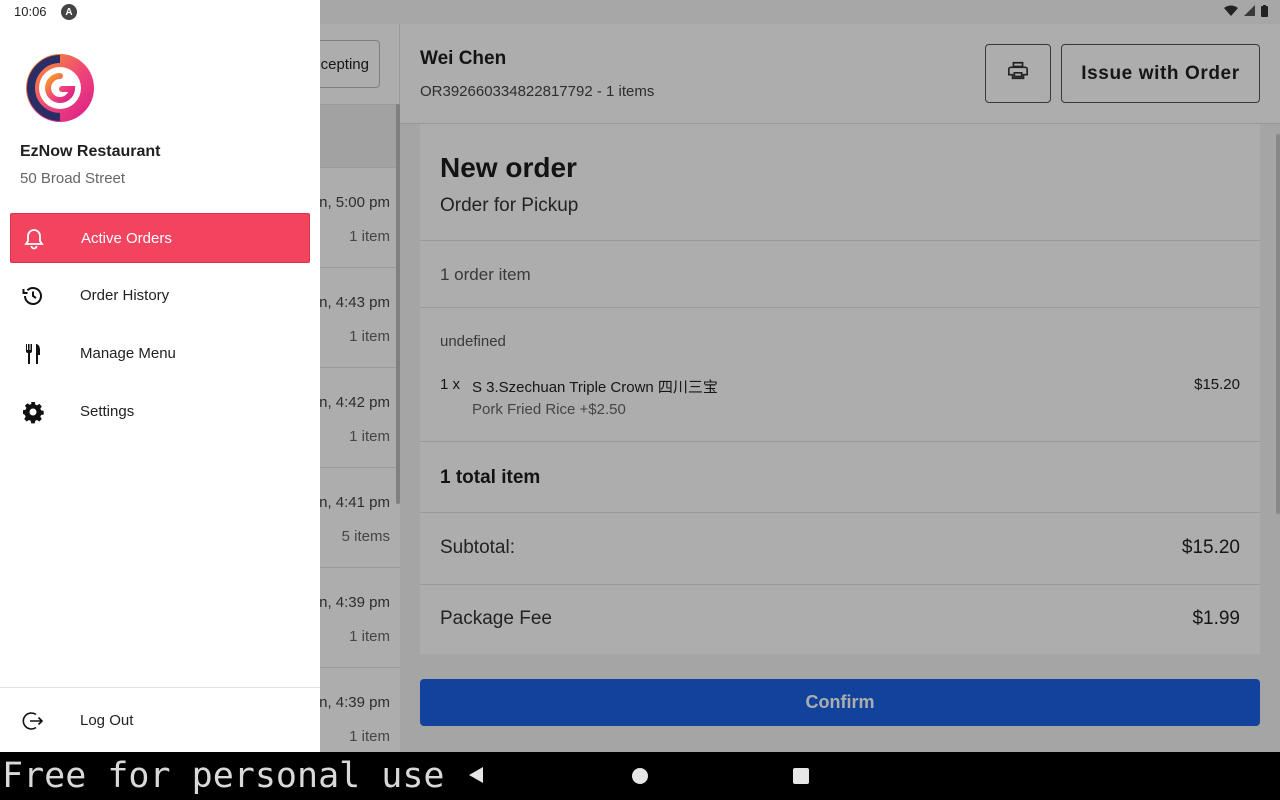 Image resolution: width=1280 pixels, height=800 pixels. Describe the element at coordinates (90, 151) in the screenshot. I see `restaurant-name: EzNow Restaurant` at that location.